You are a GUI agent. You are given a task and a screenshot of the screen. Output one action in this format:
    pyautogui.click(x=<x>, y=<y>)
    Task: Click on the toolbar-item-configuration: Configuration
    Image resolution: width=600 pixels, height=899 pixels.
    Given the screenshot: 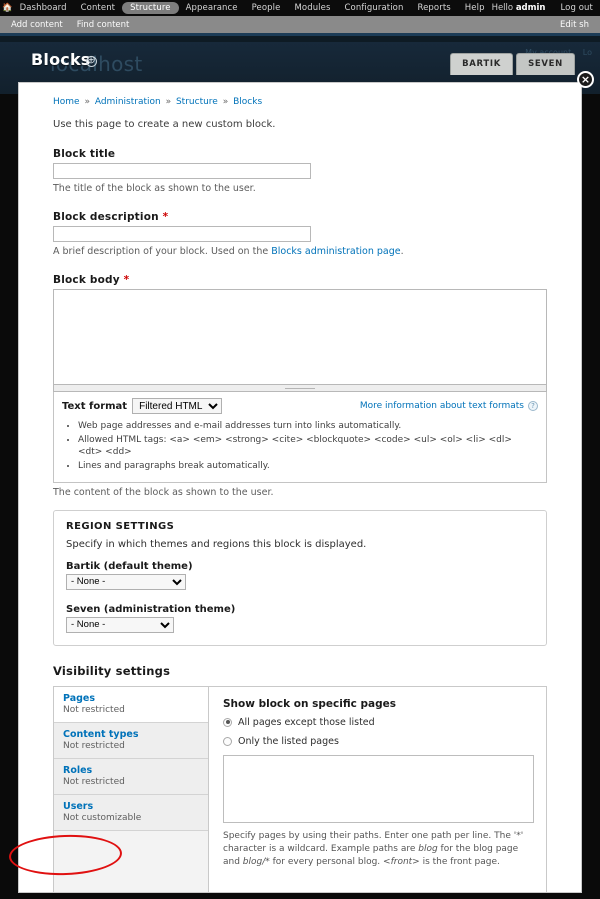 What is the action you would take?
    pyautogui.click(x=374, y=8)
    